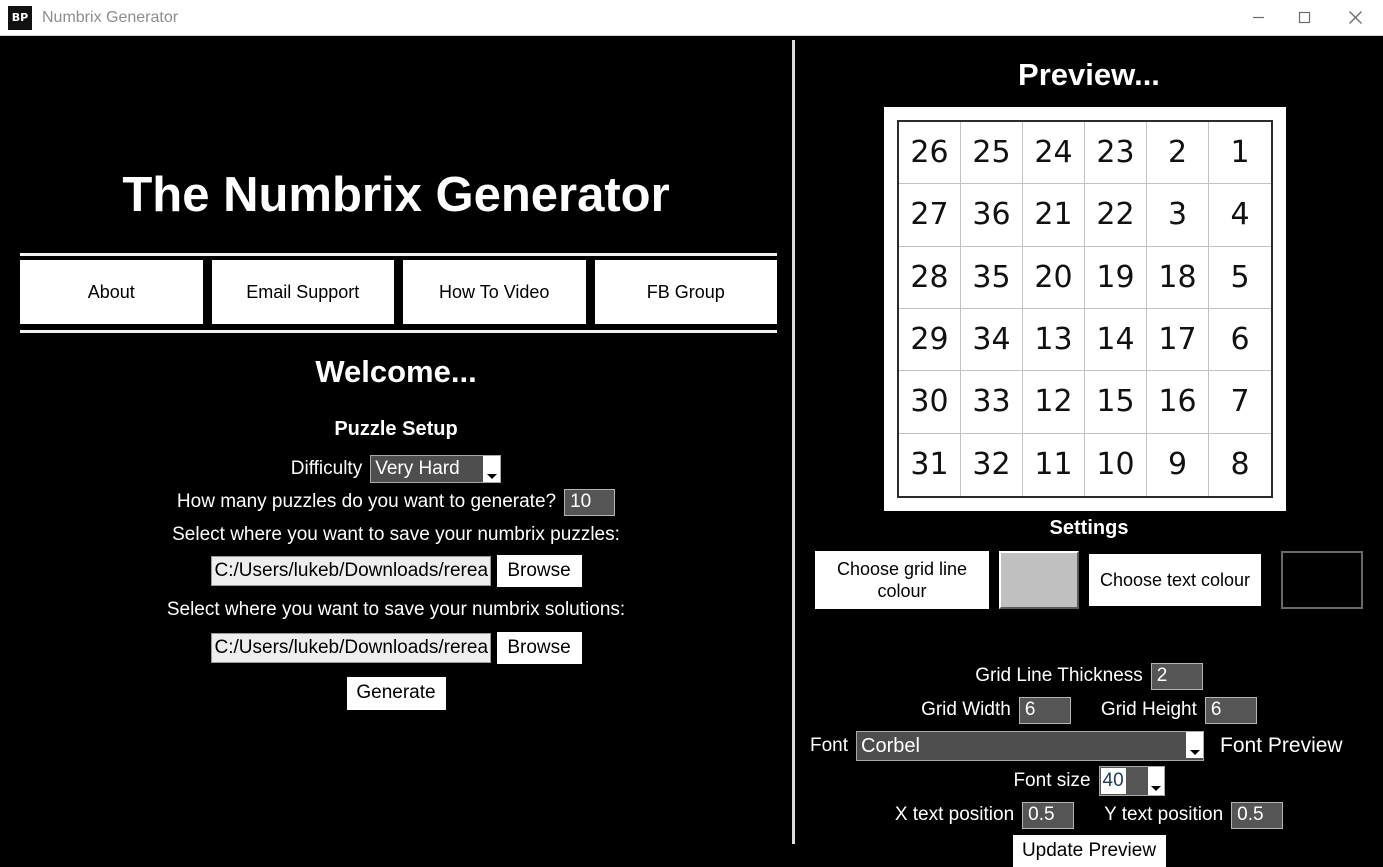 The image size is (1383, 867). Describe the element at coordinates (1281, 745) in the screenshot. I see `font-preview-label: Font Preview` at that location.